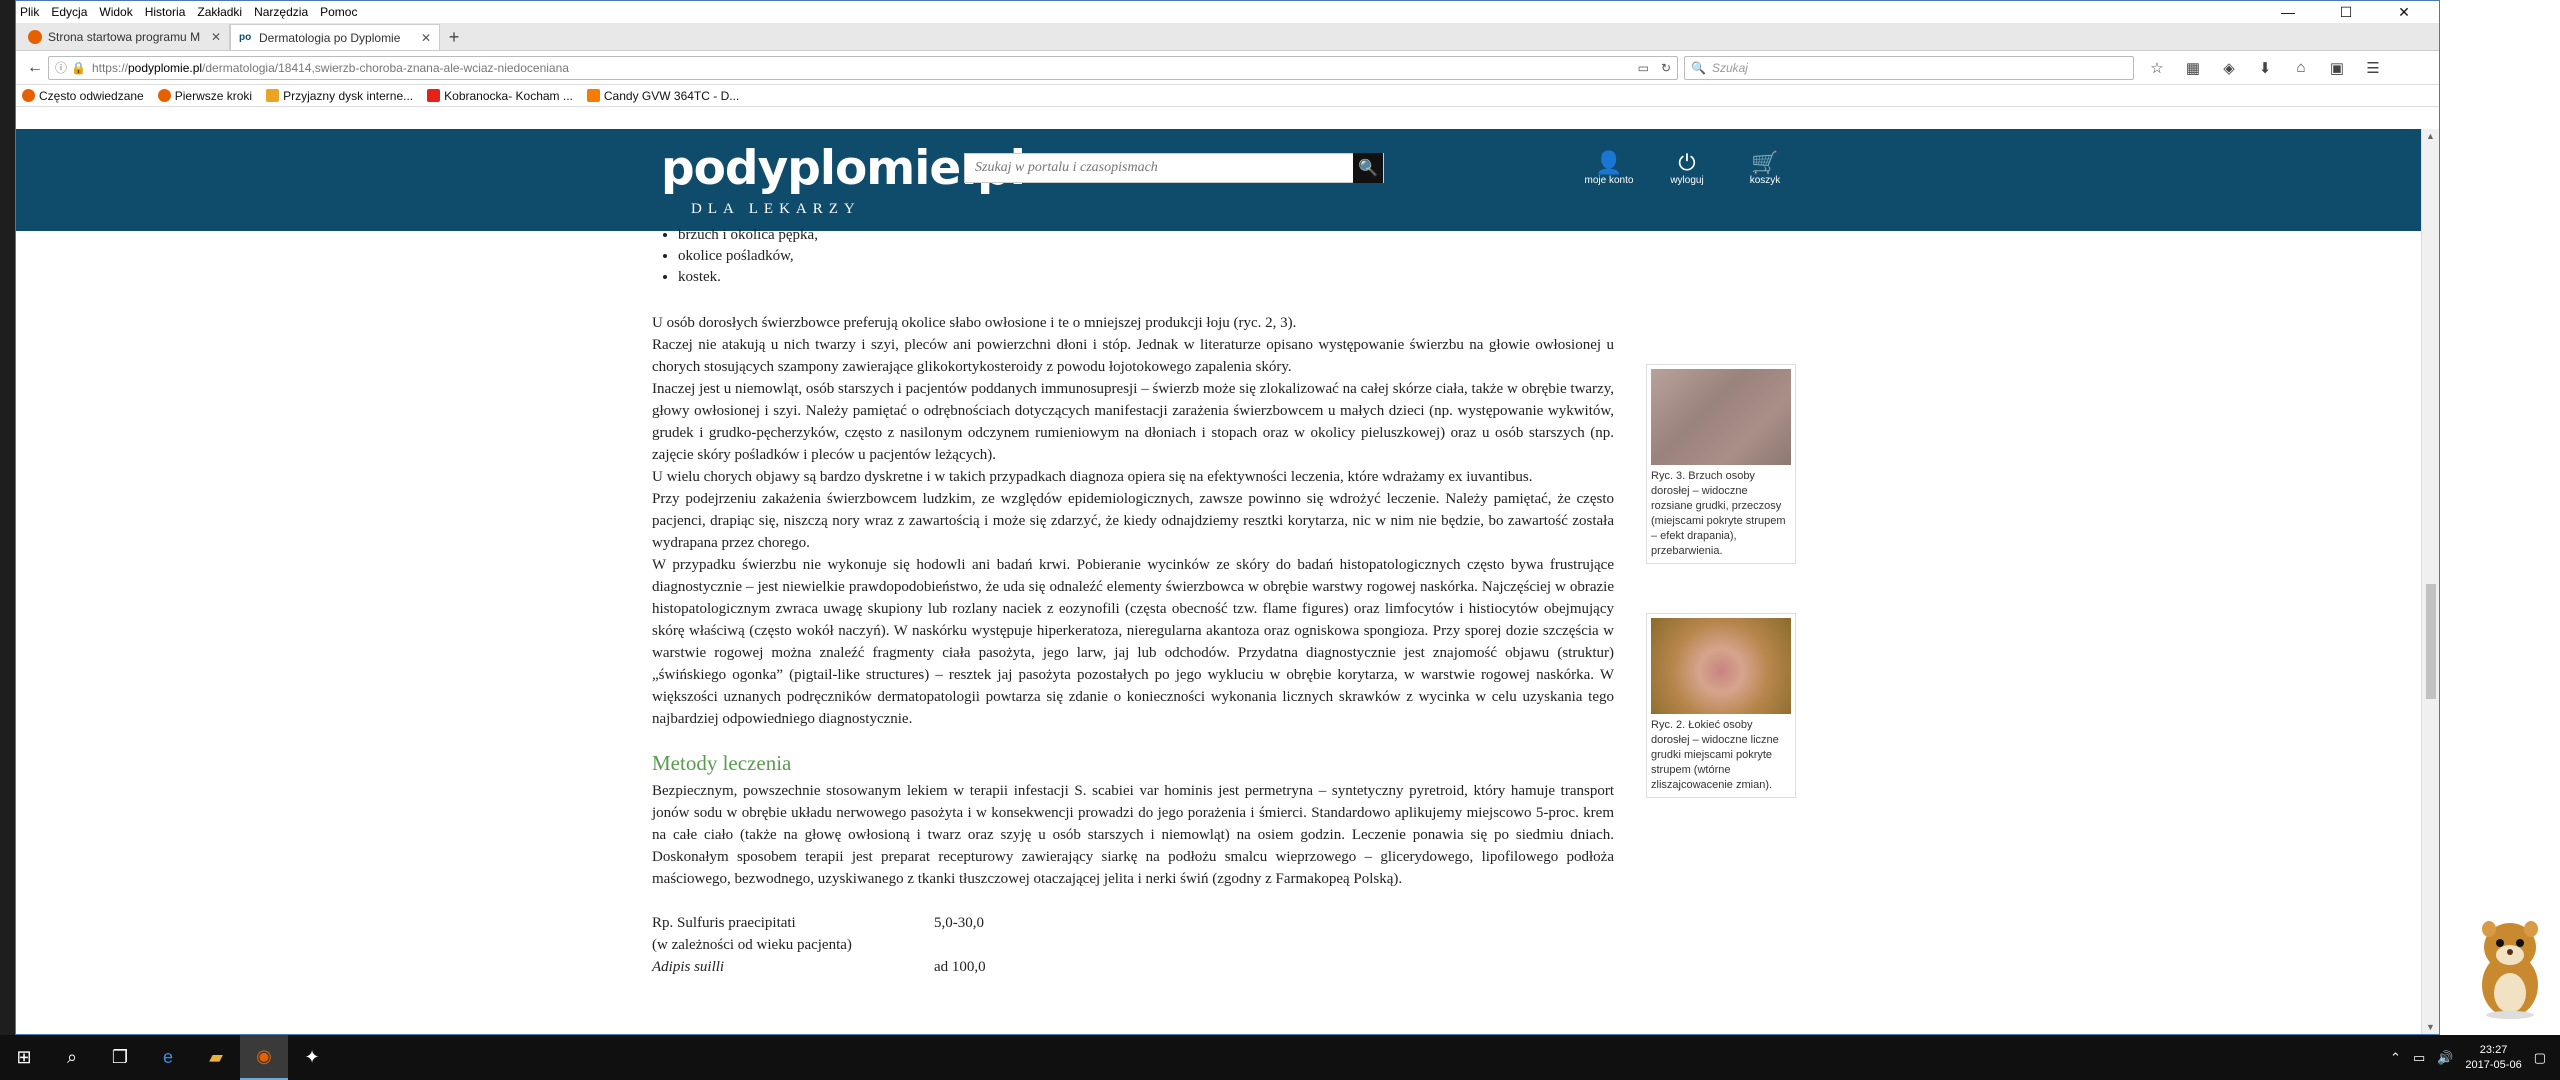 This screenshot has width=2560, height=1080. What do you see at coordinates (216, 1057) in the screenshot?
I see `file-explorer-icon: ▰` at bounding box center [216, 1057].